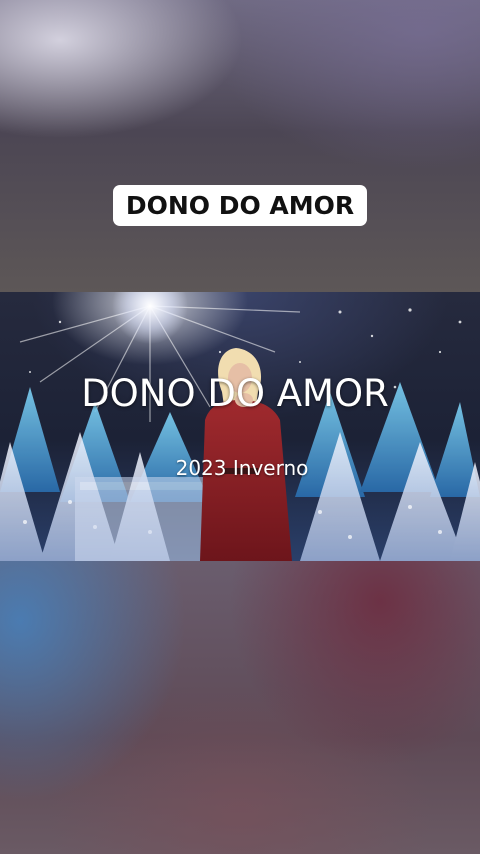 The height and width of the screenshot is (854, 480). What do you see at coordinates (235, 393) in the screenshot?
I see `video-title: DONO DO AMOR` at bounding box center [235, 393].